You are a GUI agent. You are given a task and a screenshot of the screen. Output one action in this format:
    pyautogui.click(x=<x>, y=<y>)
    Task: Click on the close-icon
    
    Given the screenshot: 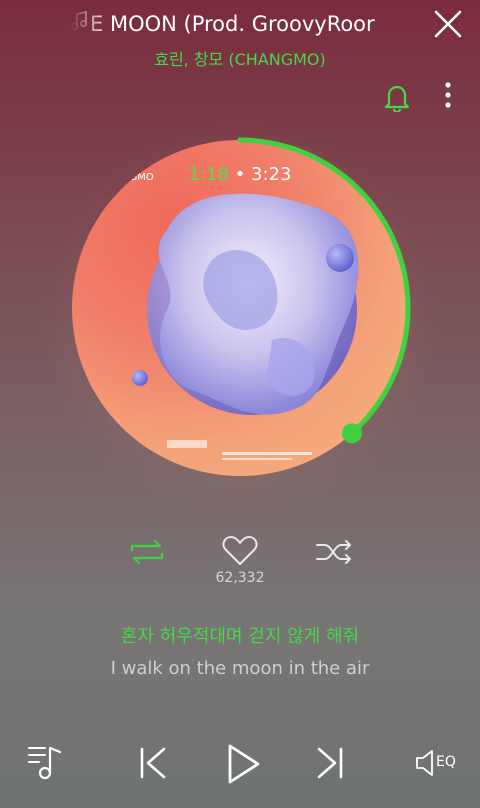 What is the action you would take?
    pyautogui.click(x=448, y=24)
    